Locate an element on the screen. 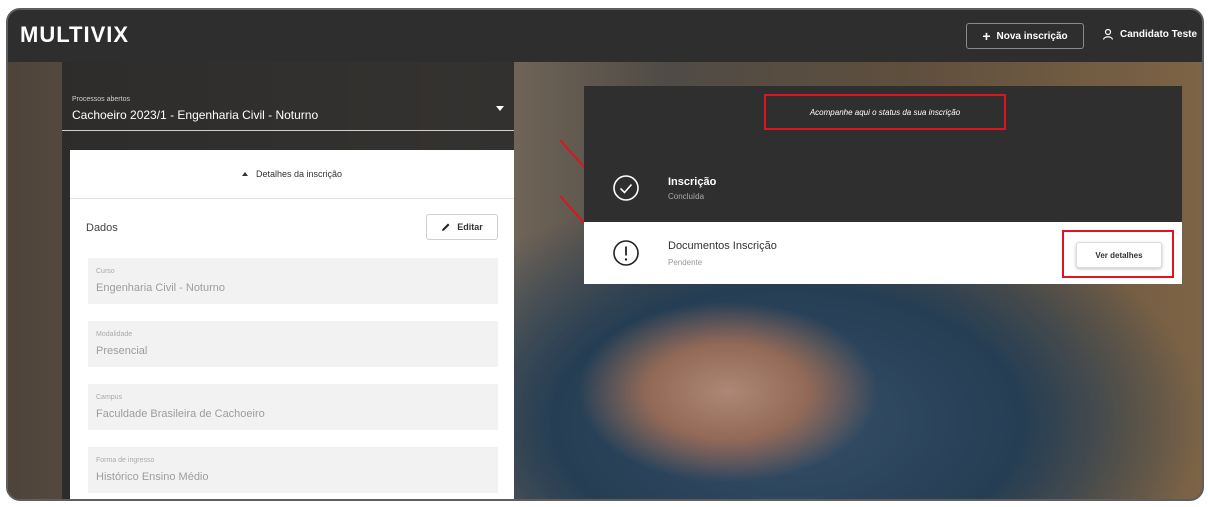  step-title: Documentos Inscrição is located at coordinates (722, 246).